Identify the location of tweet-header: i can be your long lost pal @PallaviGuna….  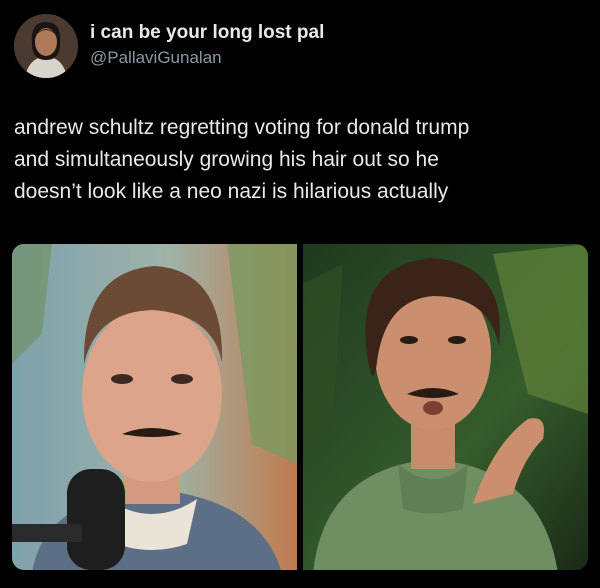
(169, 46).